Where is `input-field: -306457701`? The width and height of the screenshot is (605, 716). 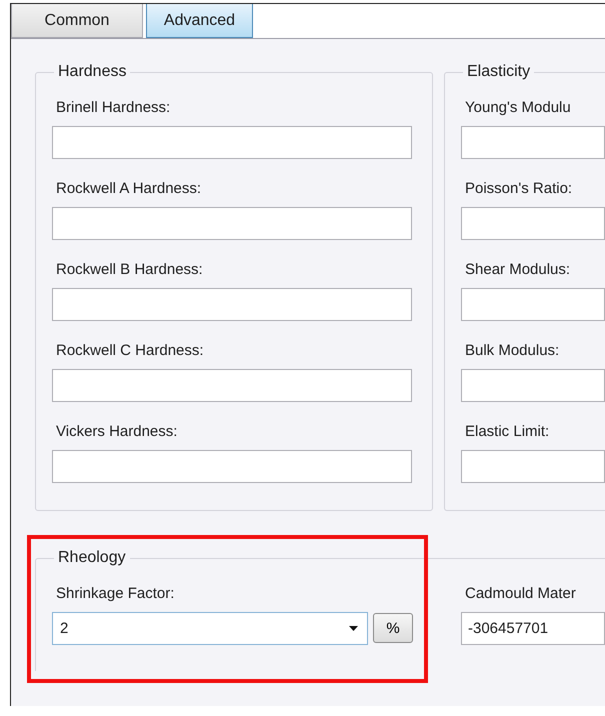 input-field: -306457701 is located at coordinates (533, 628).